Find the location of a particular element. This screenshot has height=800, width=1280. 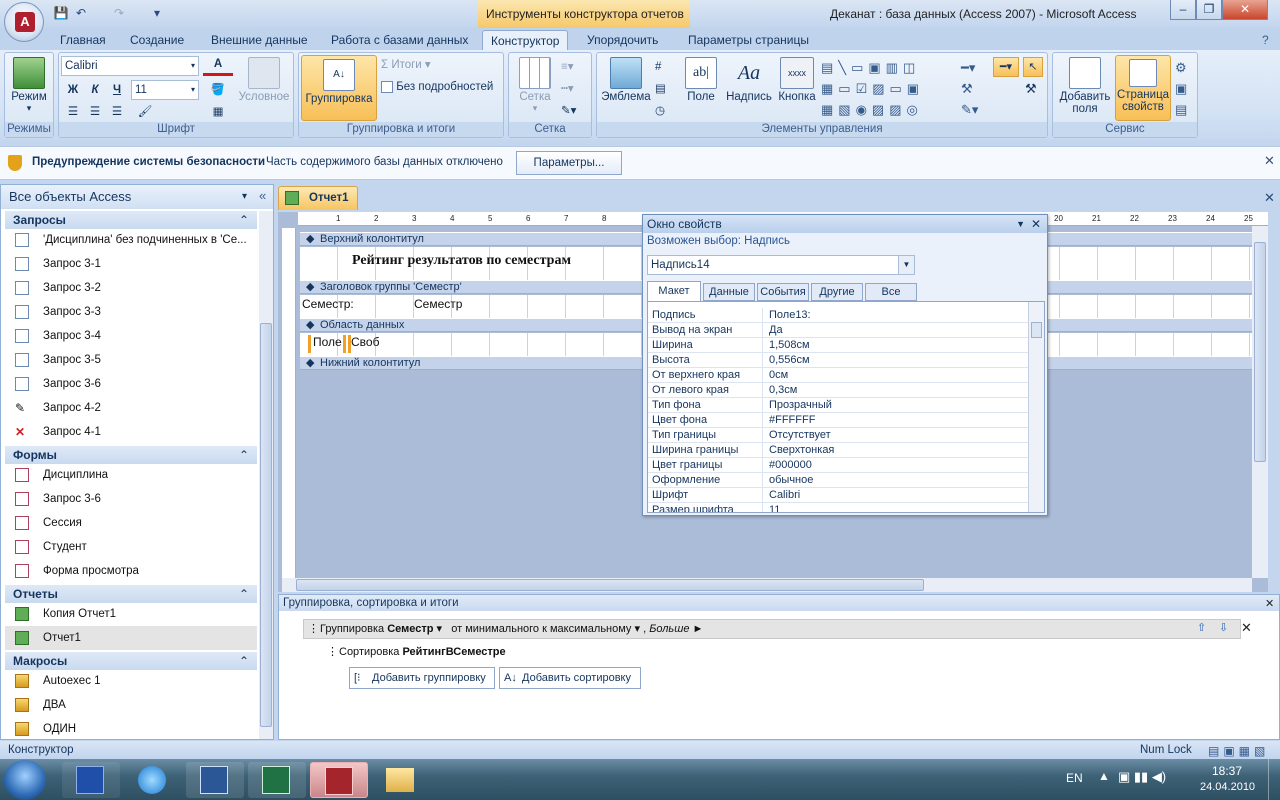

tab-external-data: Внешние данные is located at coordinates (259, 40).